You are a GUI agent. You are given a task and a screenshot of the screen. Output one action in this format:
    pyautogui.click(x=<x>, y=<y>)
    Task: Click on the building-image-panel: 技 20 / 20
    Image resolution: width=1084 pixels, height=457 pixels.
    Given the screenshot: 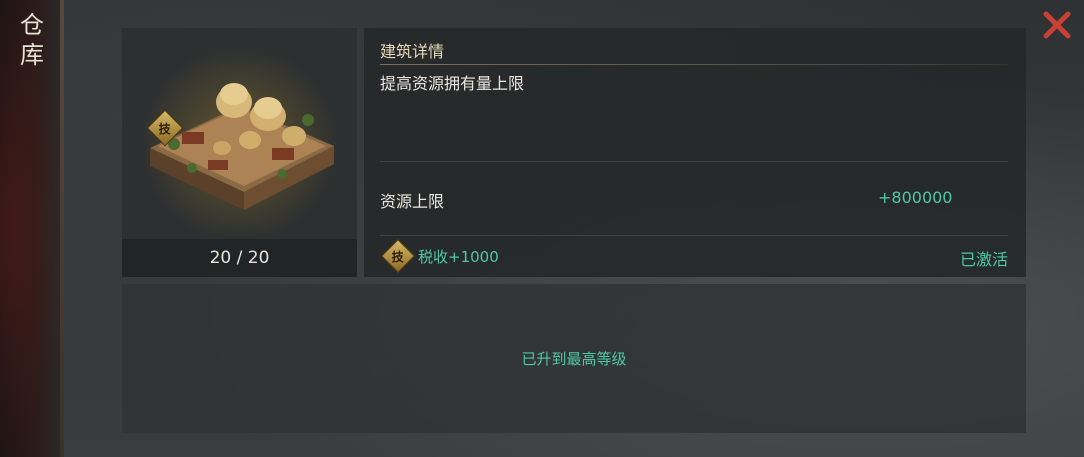 What is the action you would take?
    pyautogui.click(x=239, y=152)
    